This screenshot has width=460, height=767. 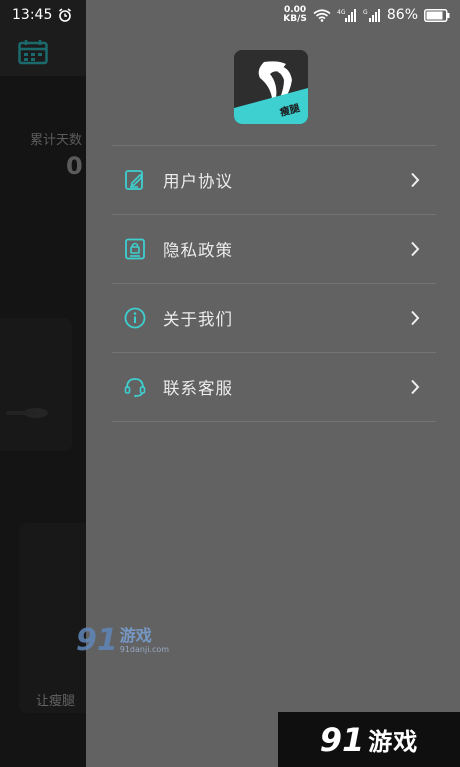 What do you see at coordinates (97, 640) in the screenshot?
I see `watermark-logo: 91` at bounding box center [97, 640].